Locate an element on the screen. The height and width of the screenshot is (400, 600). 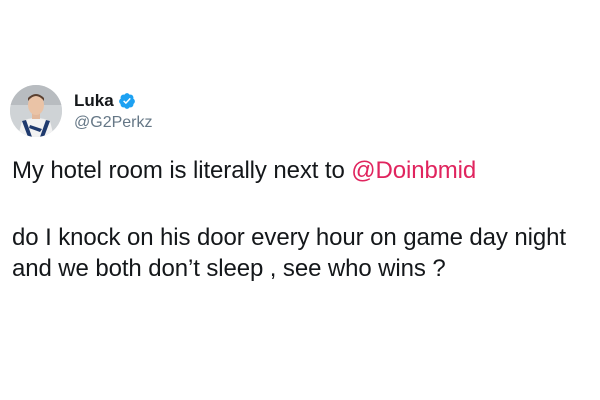
user-names: Luka @G2Perkz is located at coordinates (113, 111).